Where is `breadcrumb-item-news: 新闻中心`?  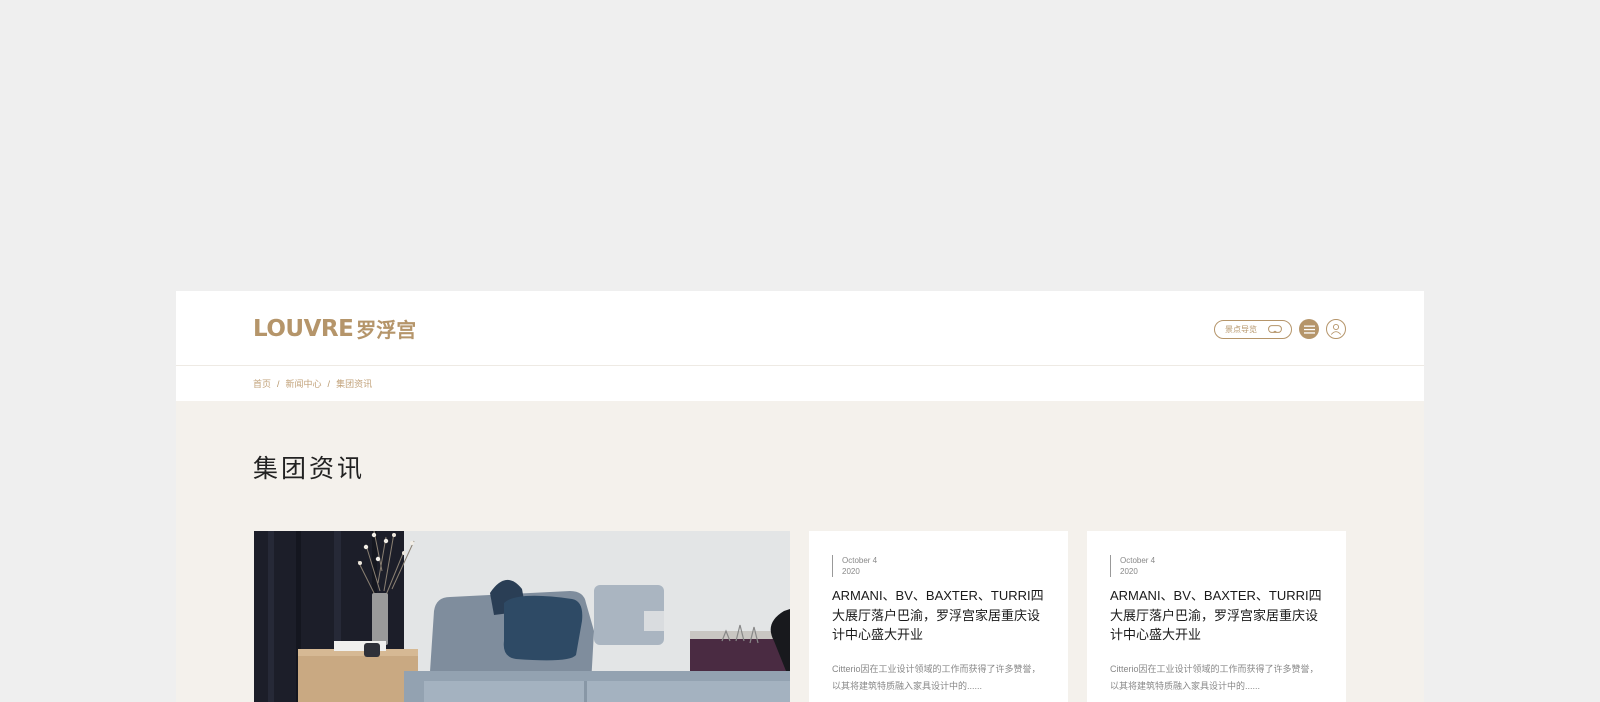 breadcrumb-item-news: 新闻中心 is located at coordinates (304, 383).